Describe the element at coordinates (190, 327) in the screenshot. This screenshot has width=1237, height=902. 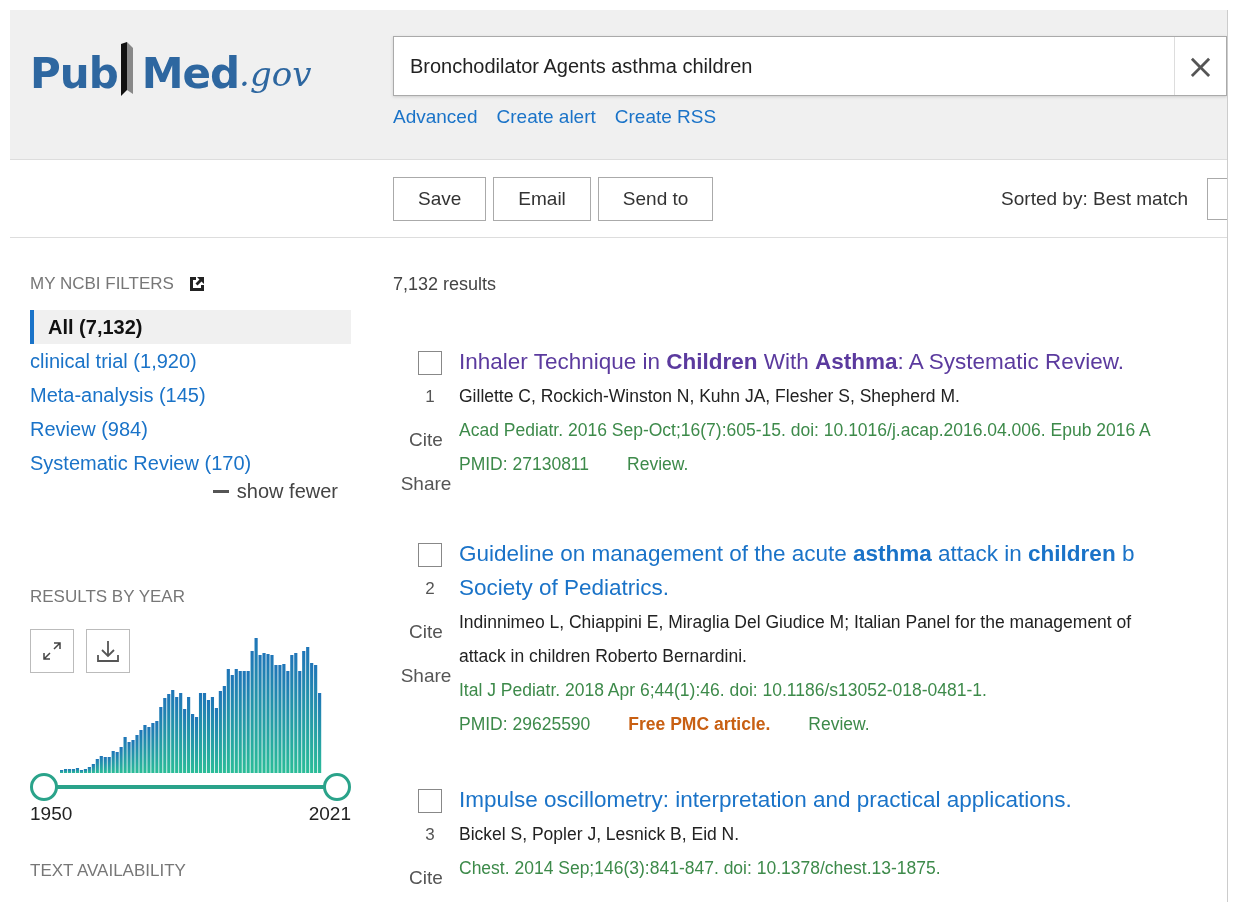
I see `filter-item: All (7,132)` at that location.